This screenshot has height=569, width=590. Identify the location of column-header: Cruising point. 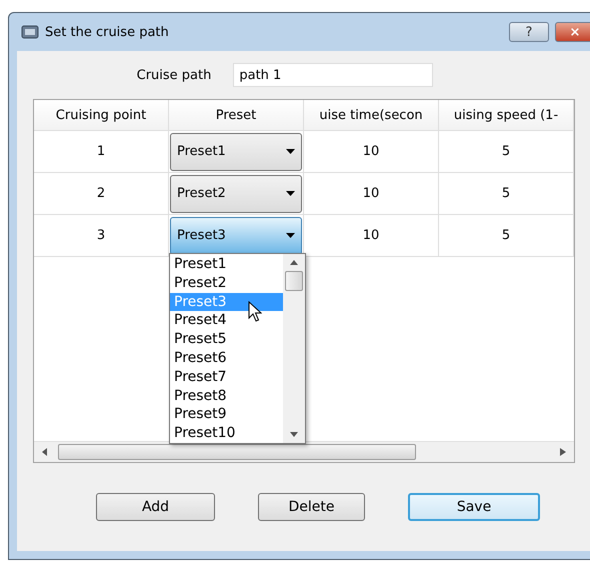
(101, 115).